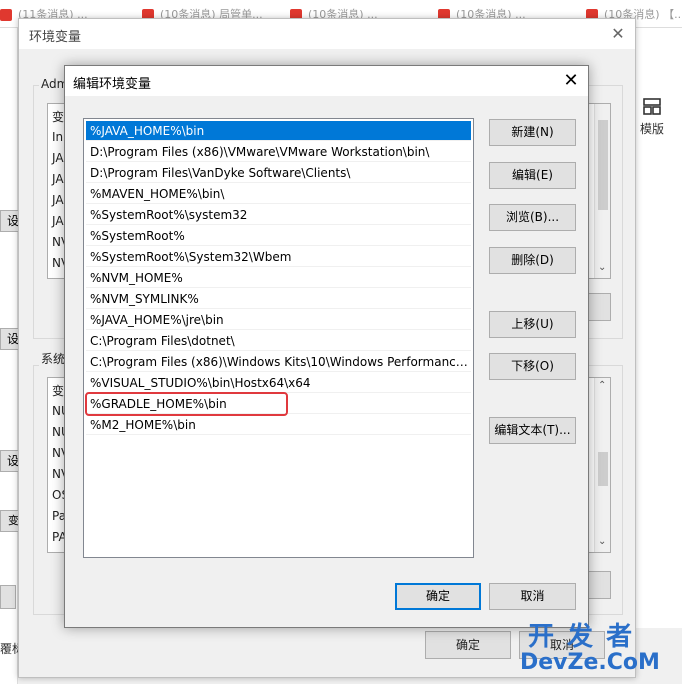 Image resolution: width=682 pixels, height=684 pixels. What do you see at coordinates (278, 383) in the screenshot?
I see `path-item: %VISUAL_STUDIO%\bin\Hostx64\x64` at bounding box center [278, 383].